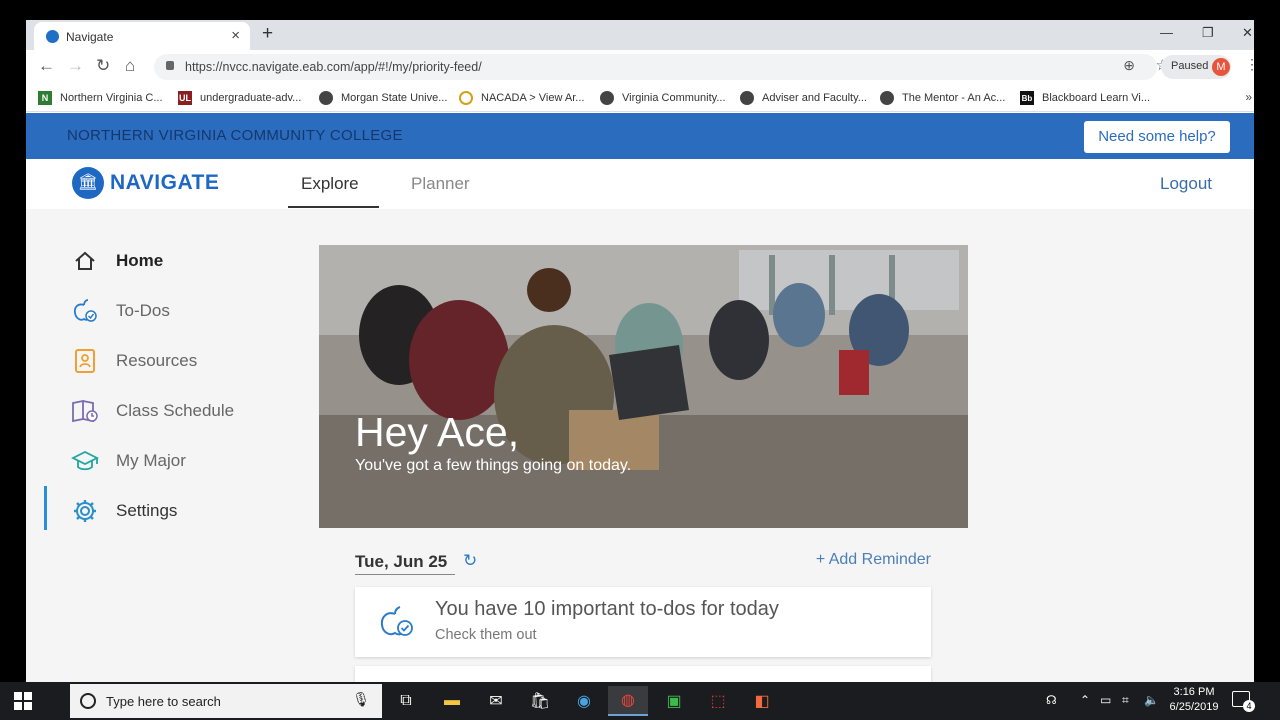 Image resolution: width=1280 pixels, height=720 pixels. What do you see at coordinates (235, 35) in the screenshot?
I see `close-tab-icon: ×` at bounding box center [235, 35].